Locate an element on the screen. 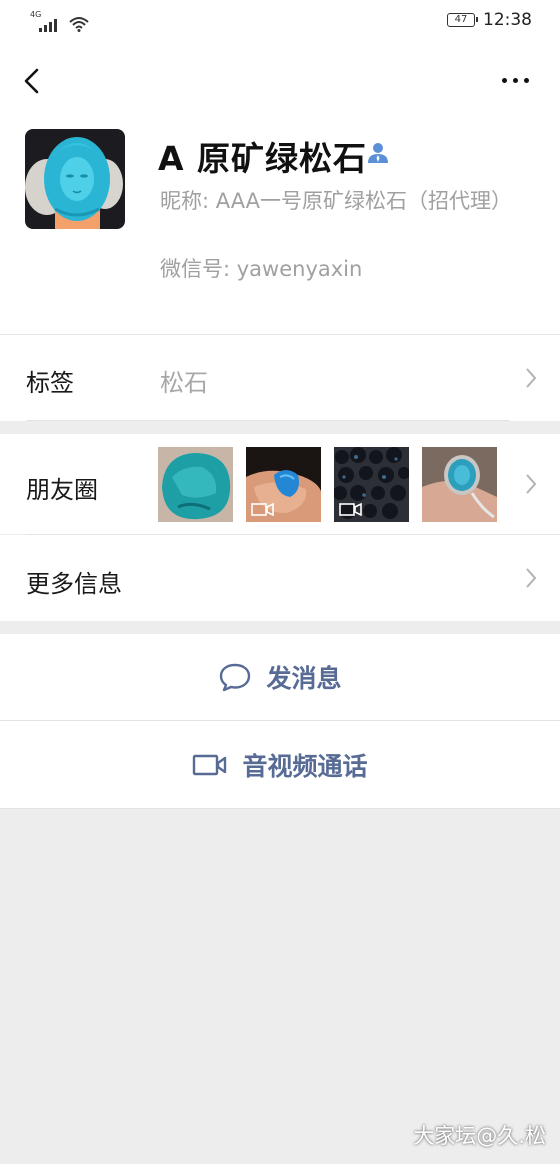  moments-thumbnails is located at coordinates (327, 484).